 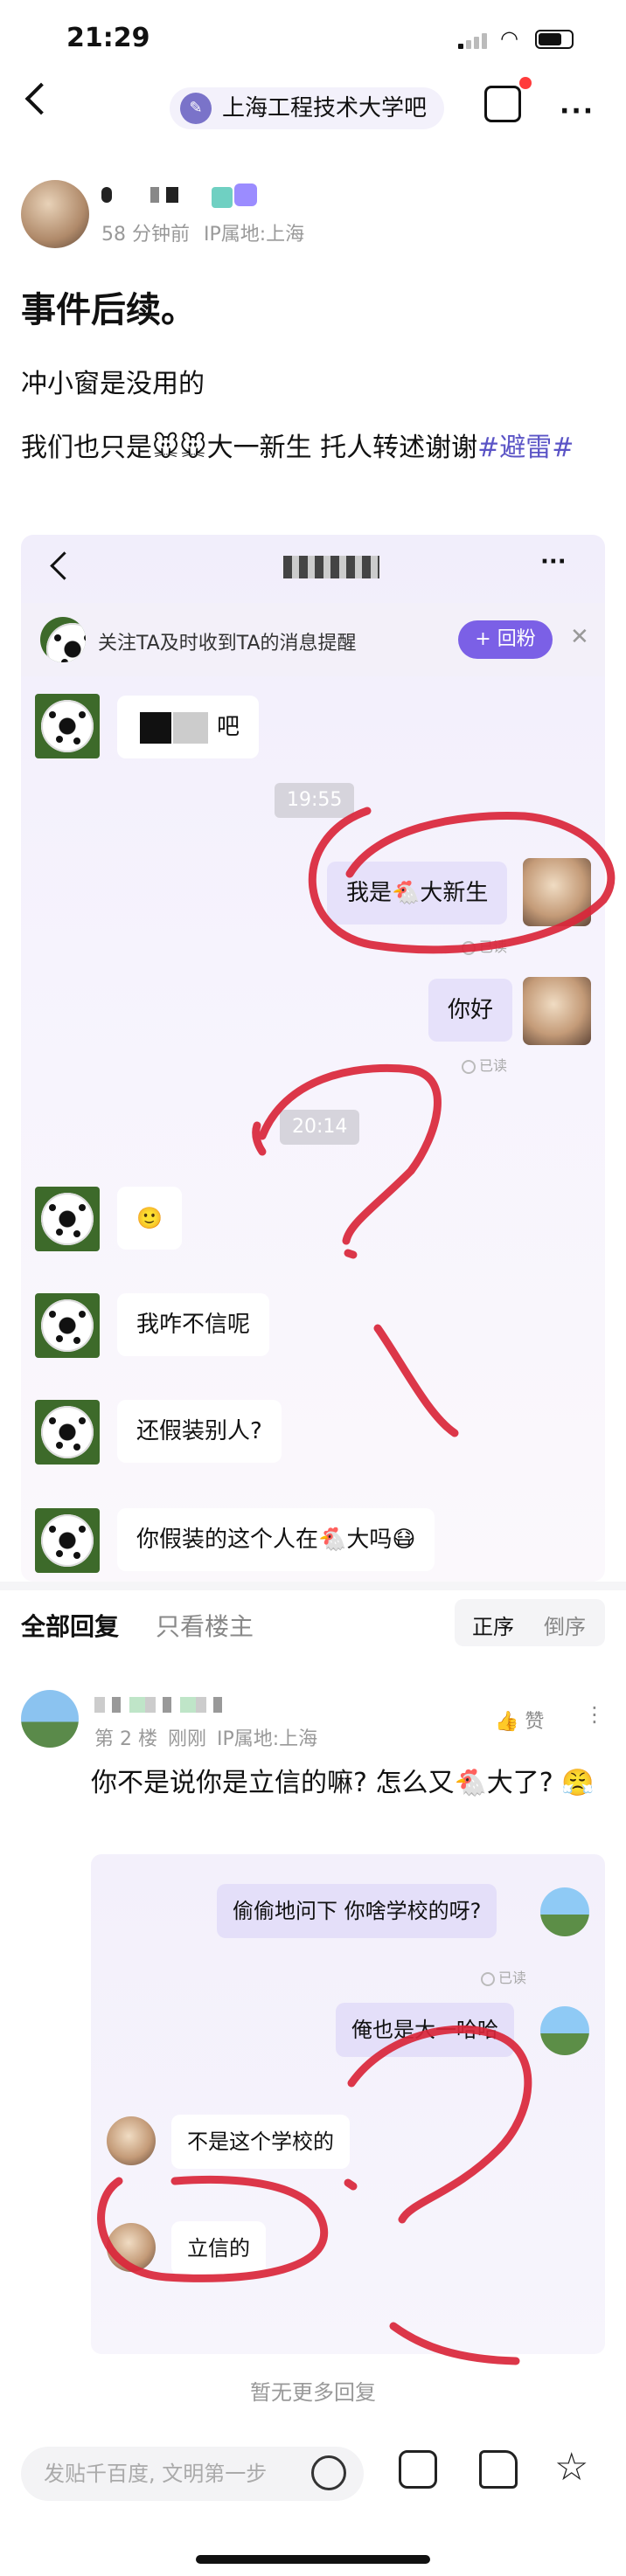 What do you see at coordinates (493, 1625) in the screenshot?
I see `sort-ascending-button: 正序` at bounding box center [493, 1625].